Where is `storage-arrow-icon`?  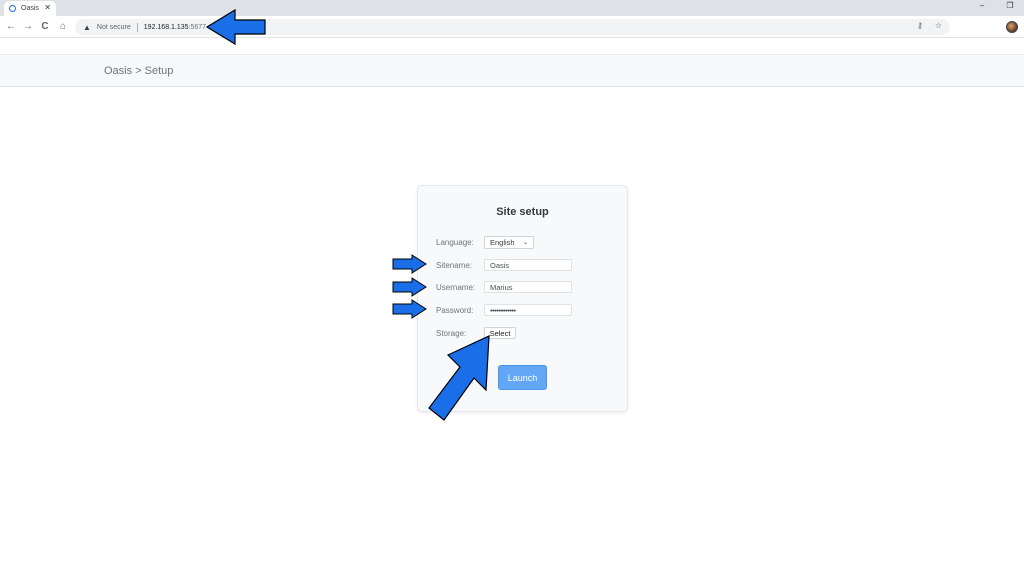
storage-arrow-icon is located at coordinates (459, 378).